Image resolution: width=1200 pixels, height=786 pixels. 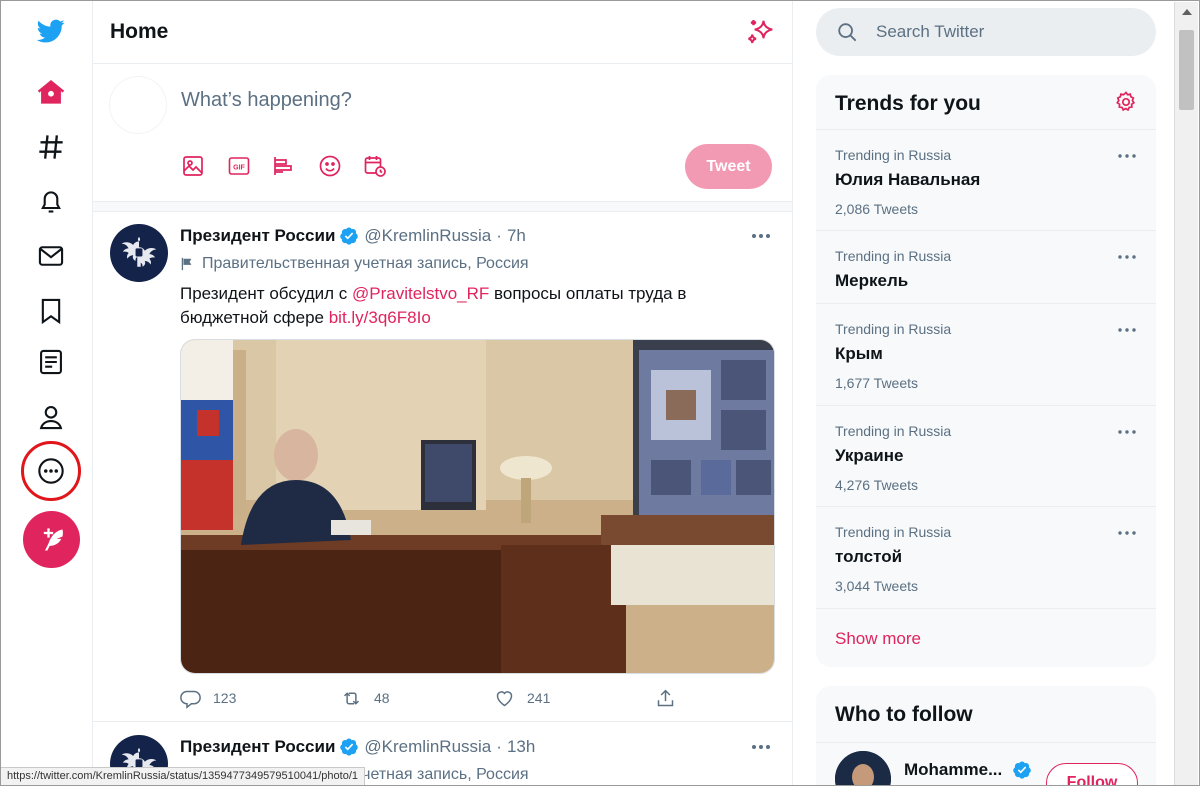 What do you see at coordinates (1092, 774) in the screenshot?
I see `follow-button: Follow` at bounding box center [1092, 774].